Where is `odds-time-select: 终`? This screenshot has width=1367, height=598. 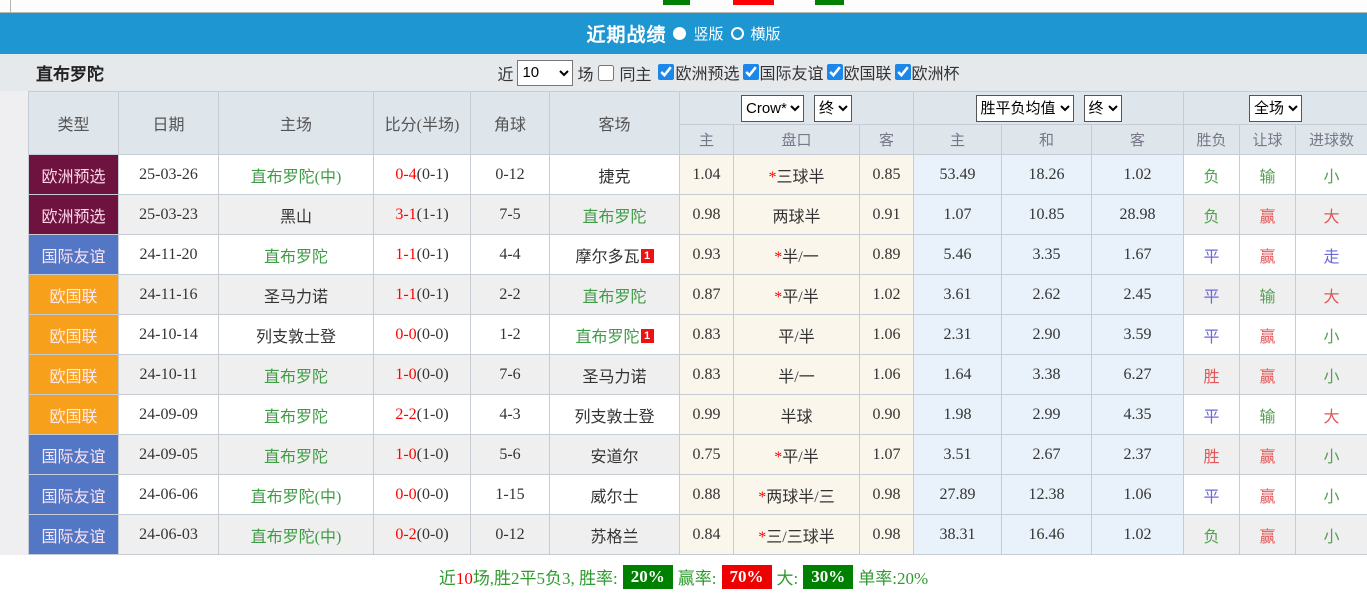 odds-time-select: 终 is located at coordinates (833, 108).